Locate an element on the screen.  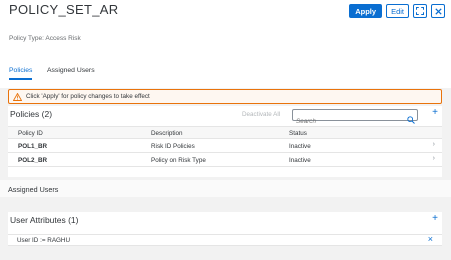
policy-id-cell: POL2_BR is located at coordinates (33, 160).